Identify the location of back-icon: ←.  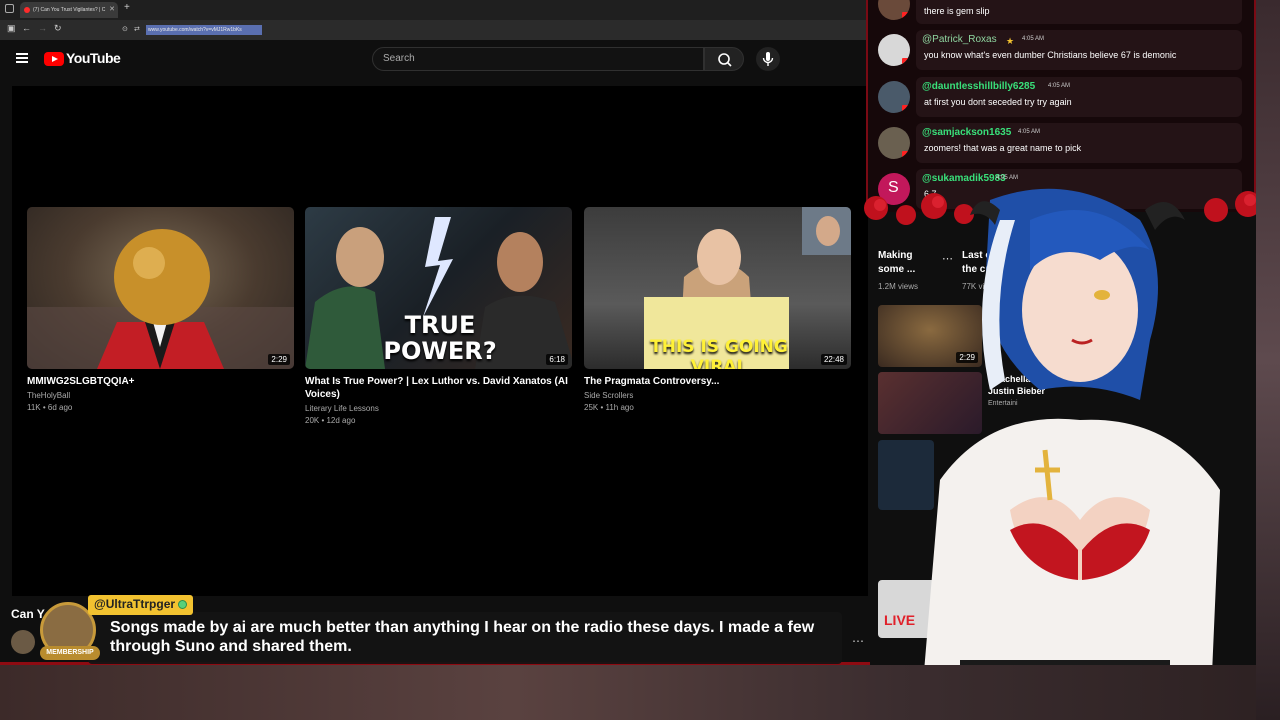
(26, 28).